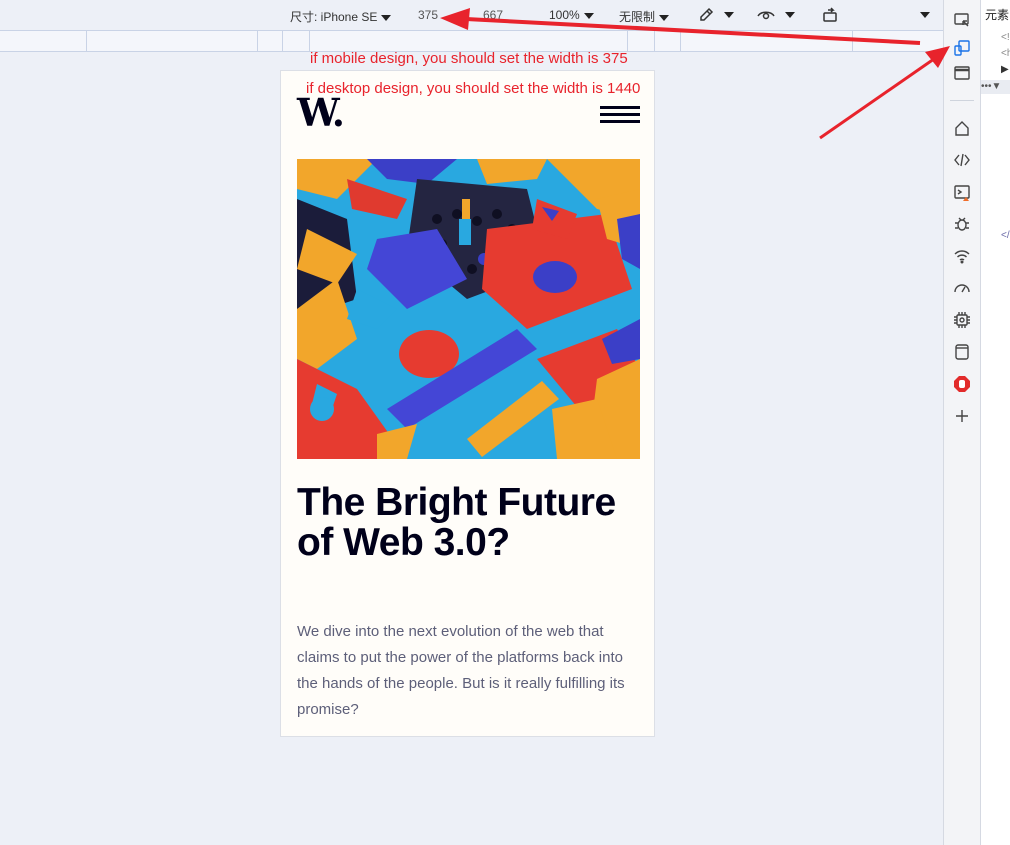  I want to click on media-query-ruler, so click(472, 41).